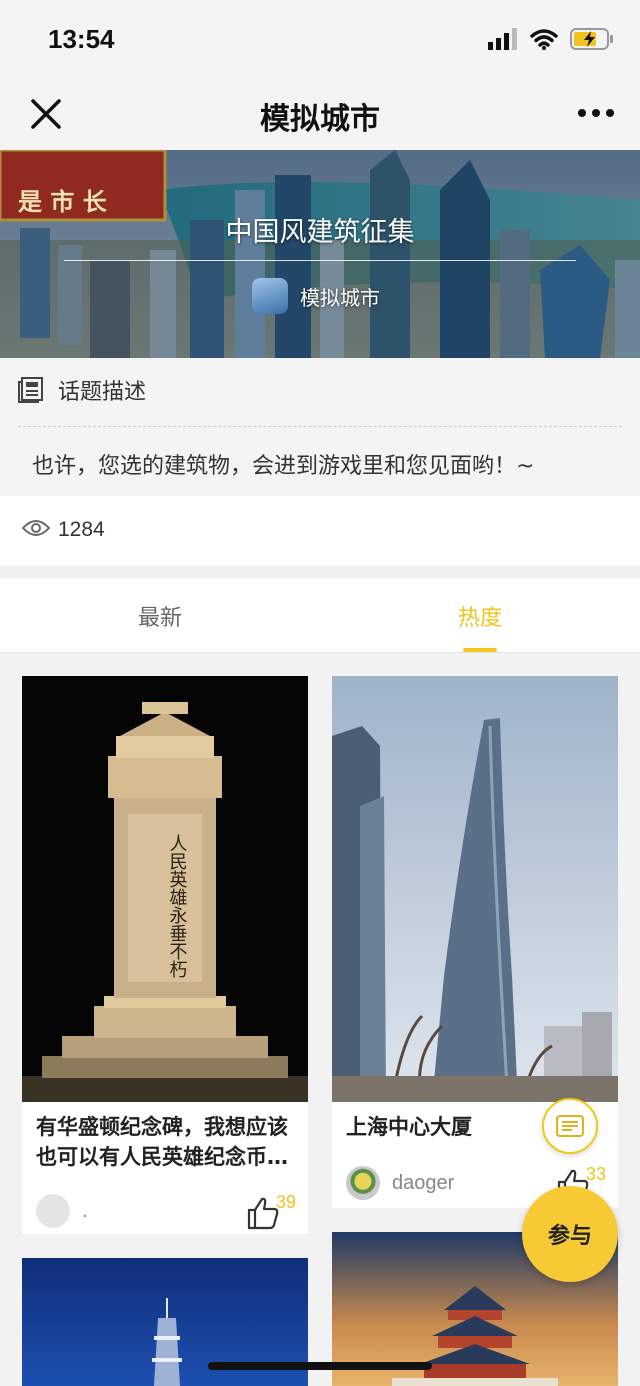 Image resolution: width=640 pixels, height=1386 pixels. I want to click on wifi-icon, so click(544, 39).